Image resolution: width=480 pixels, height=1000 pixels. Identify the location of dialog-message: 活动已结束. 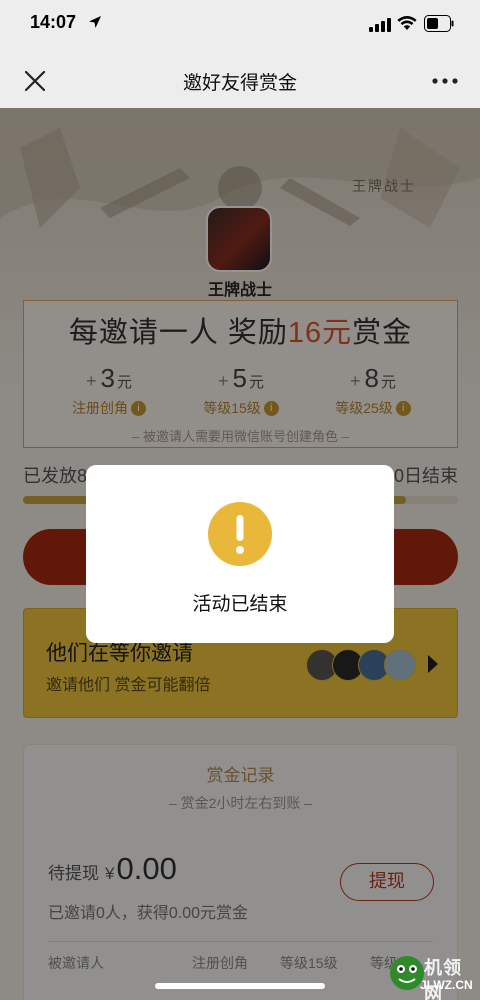
(240, 604).